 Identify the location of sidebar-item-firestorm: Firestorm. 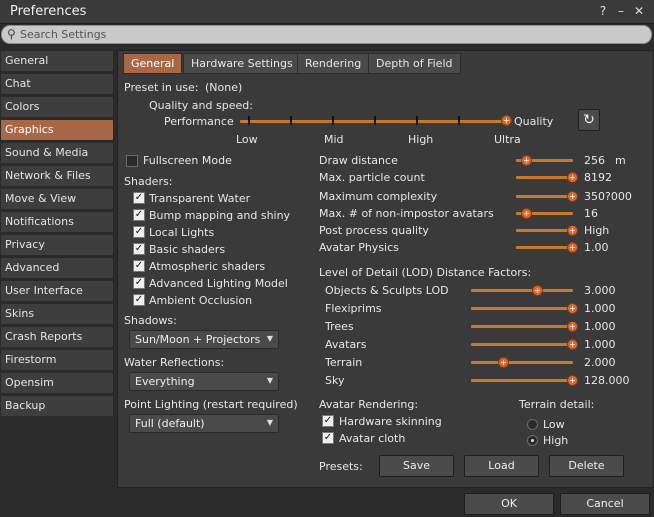
(57, 360).